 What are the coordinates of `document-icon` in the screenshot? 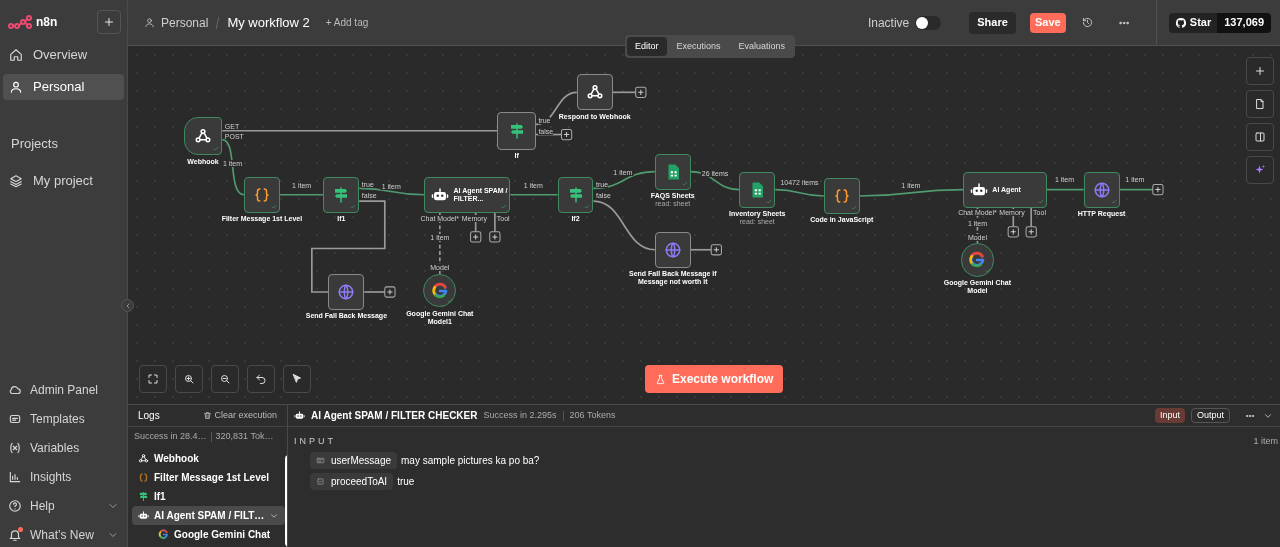 It's located at (1260, 104).